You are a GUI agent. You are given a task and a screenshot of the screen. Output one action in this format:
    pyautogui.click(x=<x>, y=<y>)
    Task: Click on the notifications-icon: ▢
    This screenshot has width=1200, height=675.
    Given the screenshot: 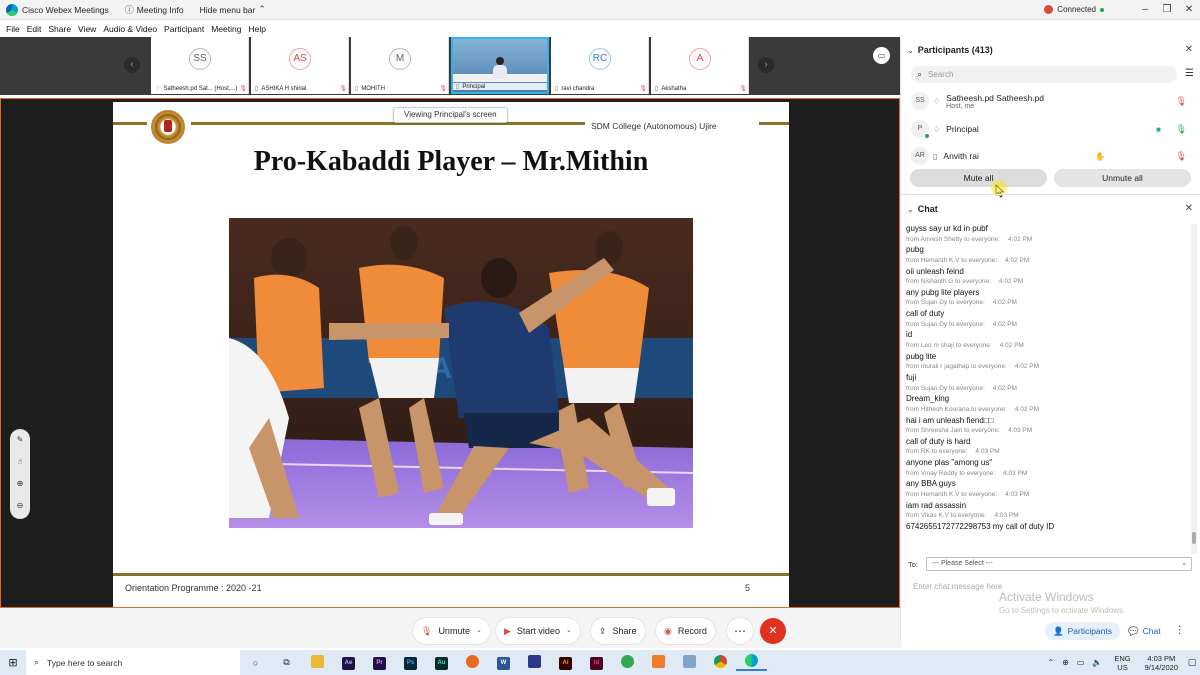 What is the action you would take?
    pyautogui.click(x=1192, y=662)
    